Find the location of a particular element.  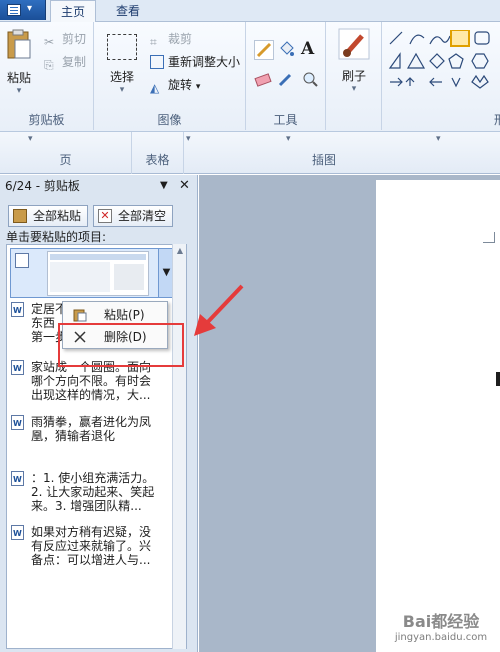

clipboard-item-text: 雨猜拳，赢者进化为凤 凰，猜输者退化 is located at coordinates (100, 429).